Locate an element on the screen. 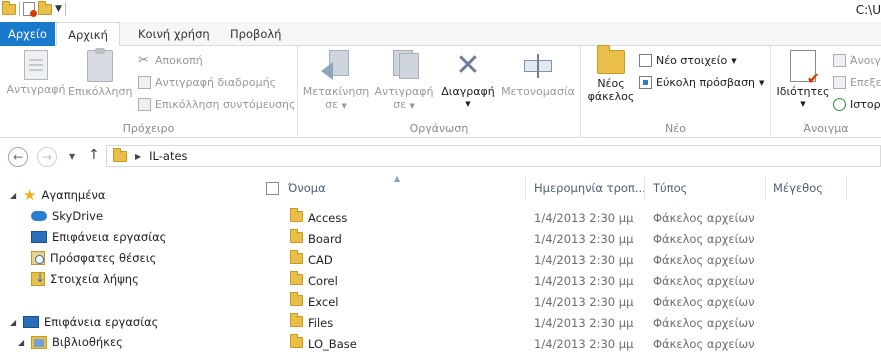 Image resolution: width=881 pixels, height=354 pixels. copy-path-button: Αντιγραφή διαδρομής is located at coordinates (207, 82).